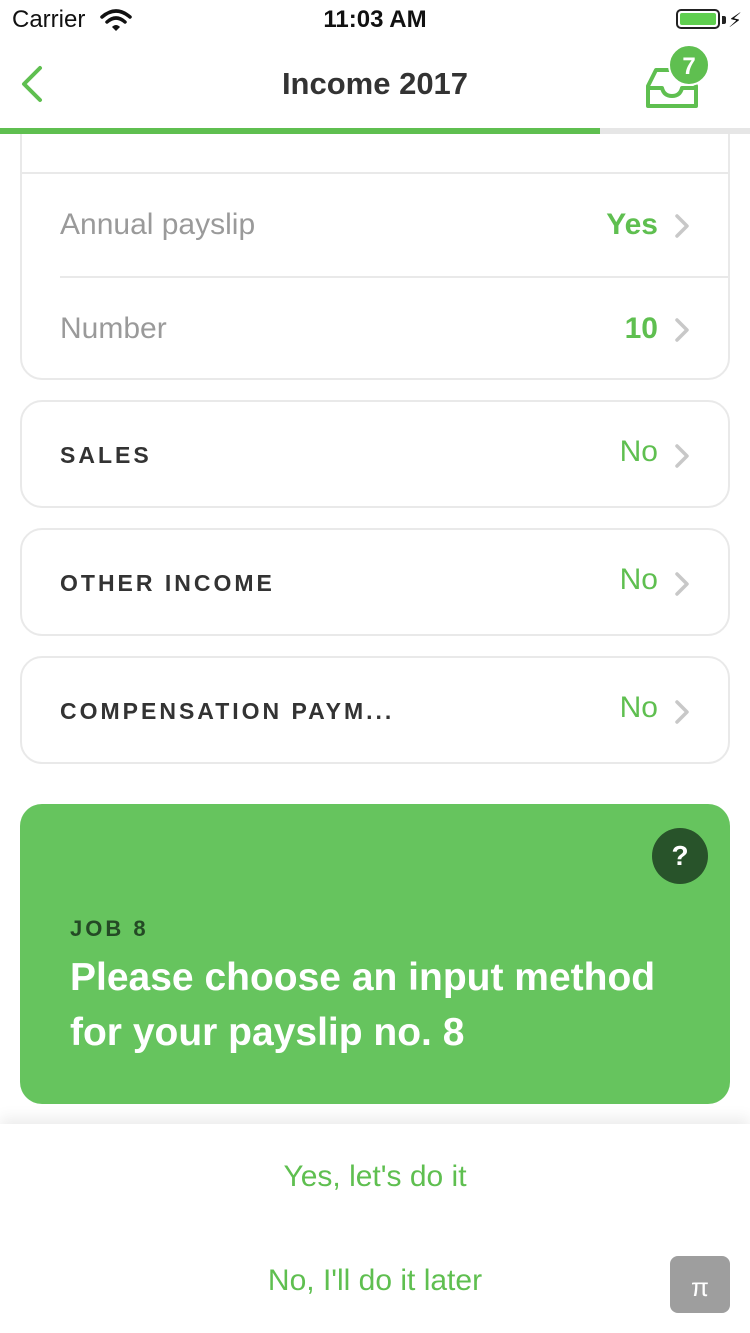 The image size is (750, 1333). Describe the element at coordinates (632, 224) in the screenshot. I see `row-value: Yes` at that location.